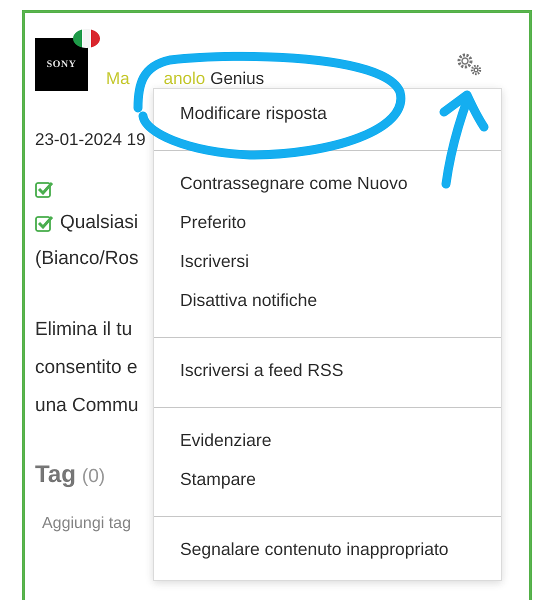 The image size is (538, 600). Describe the element at coordinates (327, 183) in the screenshot. I see `menu-item: Contrassegnare come Nuovo` at that location.